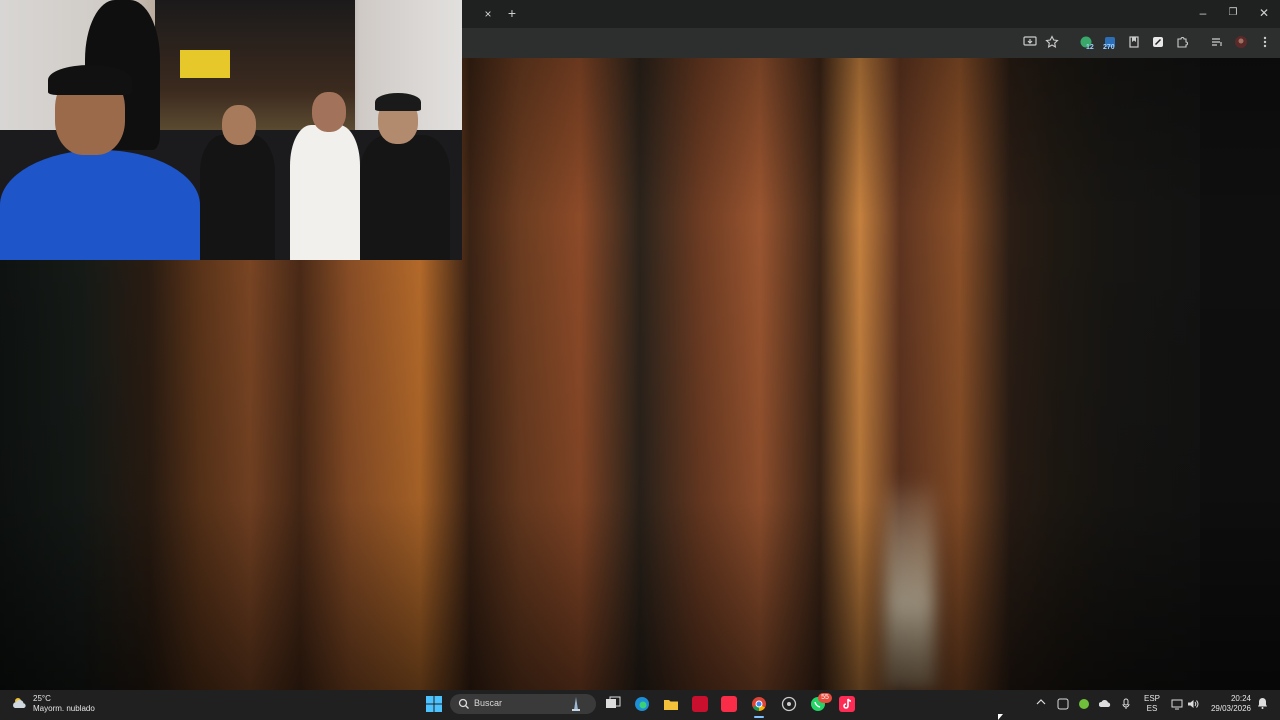 The width and height of the screenshot is (1280, 720). What do you see at coordinates (42, 698) in the screenshot?
I see `weather-temperature: 25°C` at bounding box center [42, 698].